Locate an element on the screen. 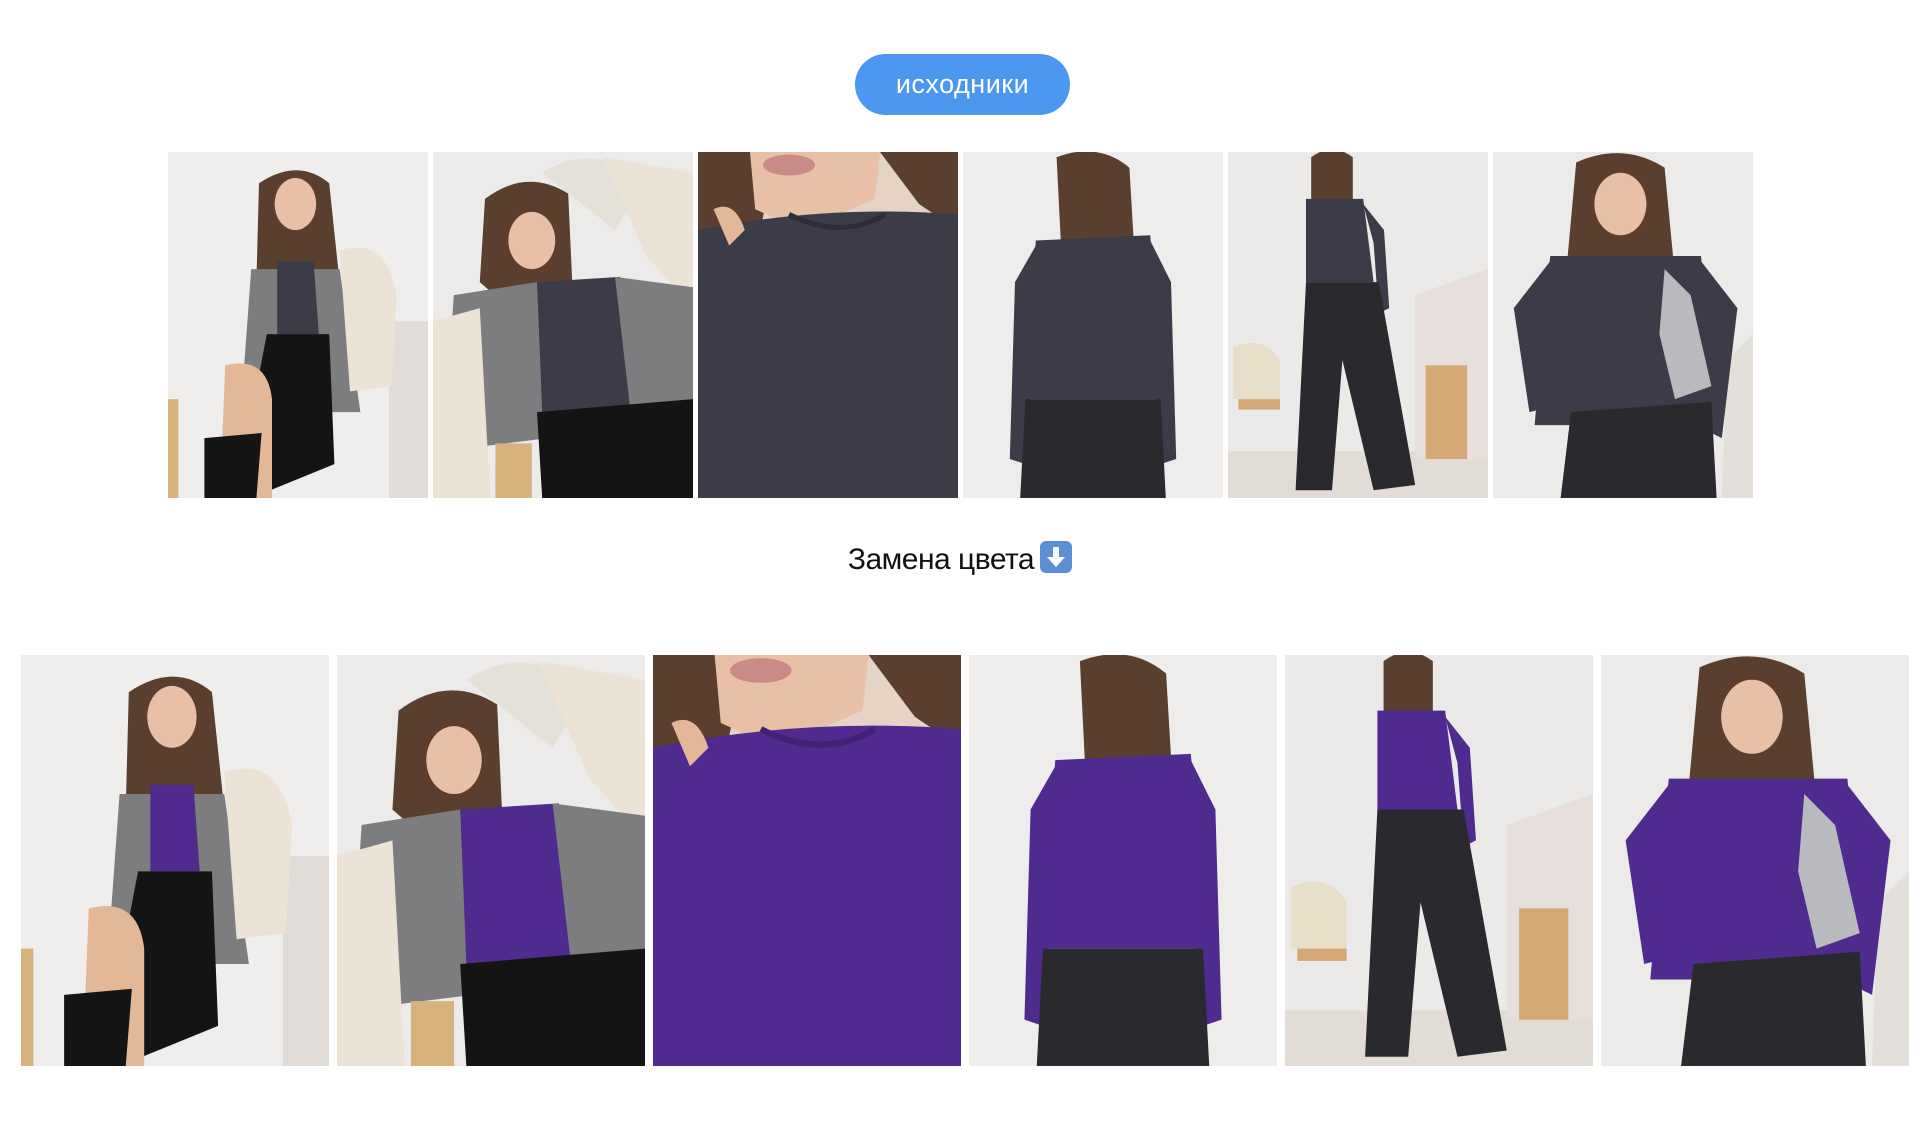 This screenshot has height=1145, width=1920. photo-bomber-arm-raised-recolored is located at coordinates (491, 860).